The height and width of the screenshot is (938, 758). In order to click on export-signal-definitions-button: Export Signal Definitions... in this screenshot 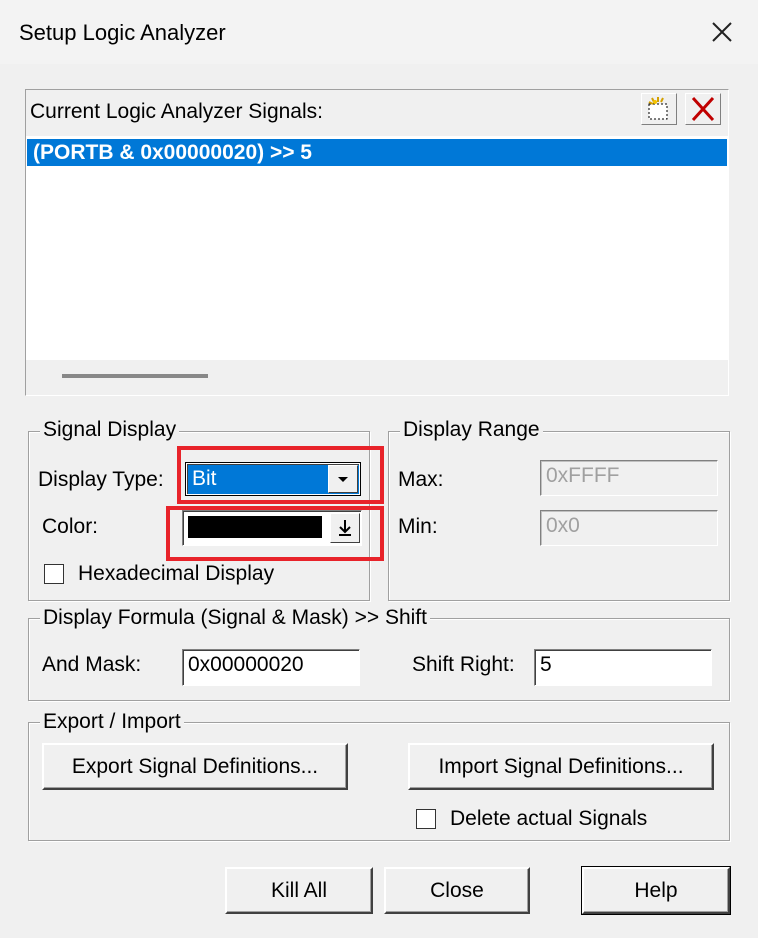, I will do `click(195, 766)`.